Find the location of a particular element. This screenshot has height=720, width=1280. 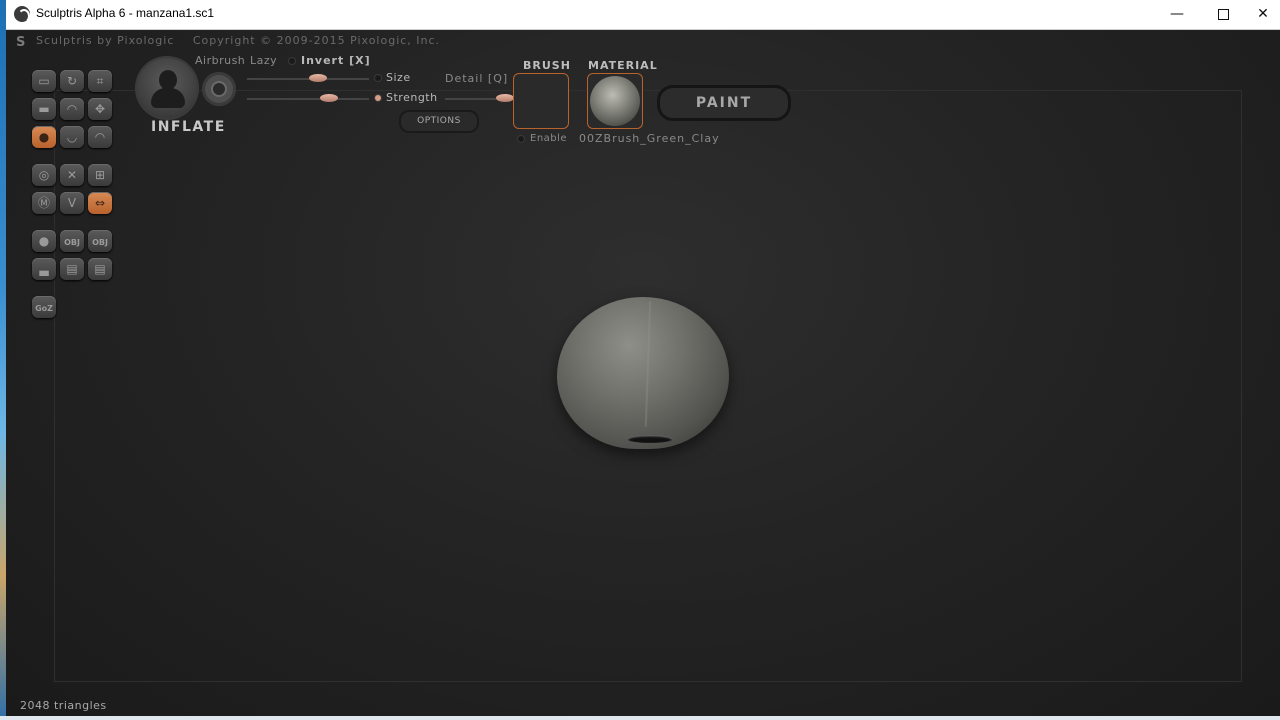

crop-tool: ⌗ is located at coordinates (100, 81).